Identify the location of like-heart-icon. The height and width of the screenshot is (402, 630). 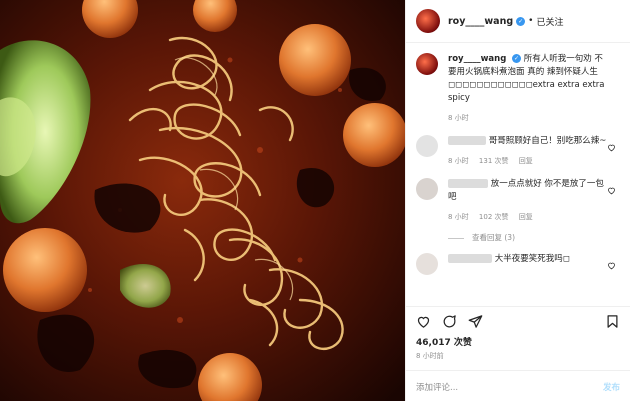
(423, 321).